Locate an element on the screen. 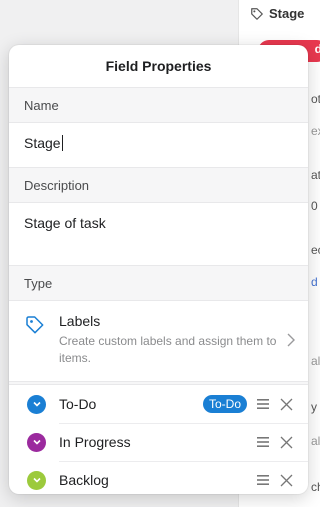  background-column-header: Stage is located at coordinates (277, 13).